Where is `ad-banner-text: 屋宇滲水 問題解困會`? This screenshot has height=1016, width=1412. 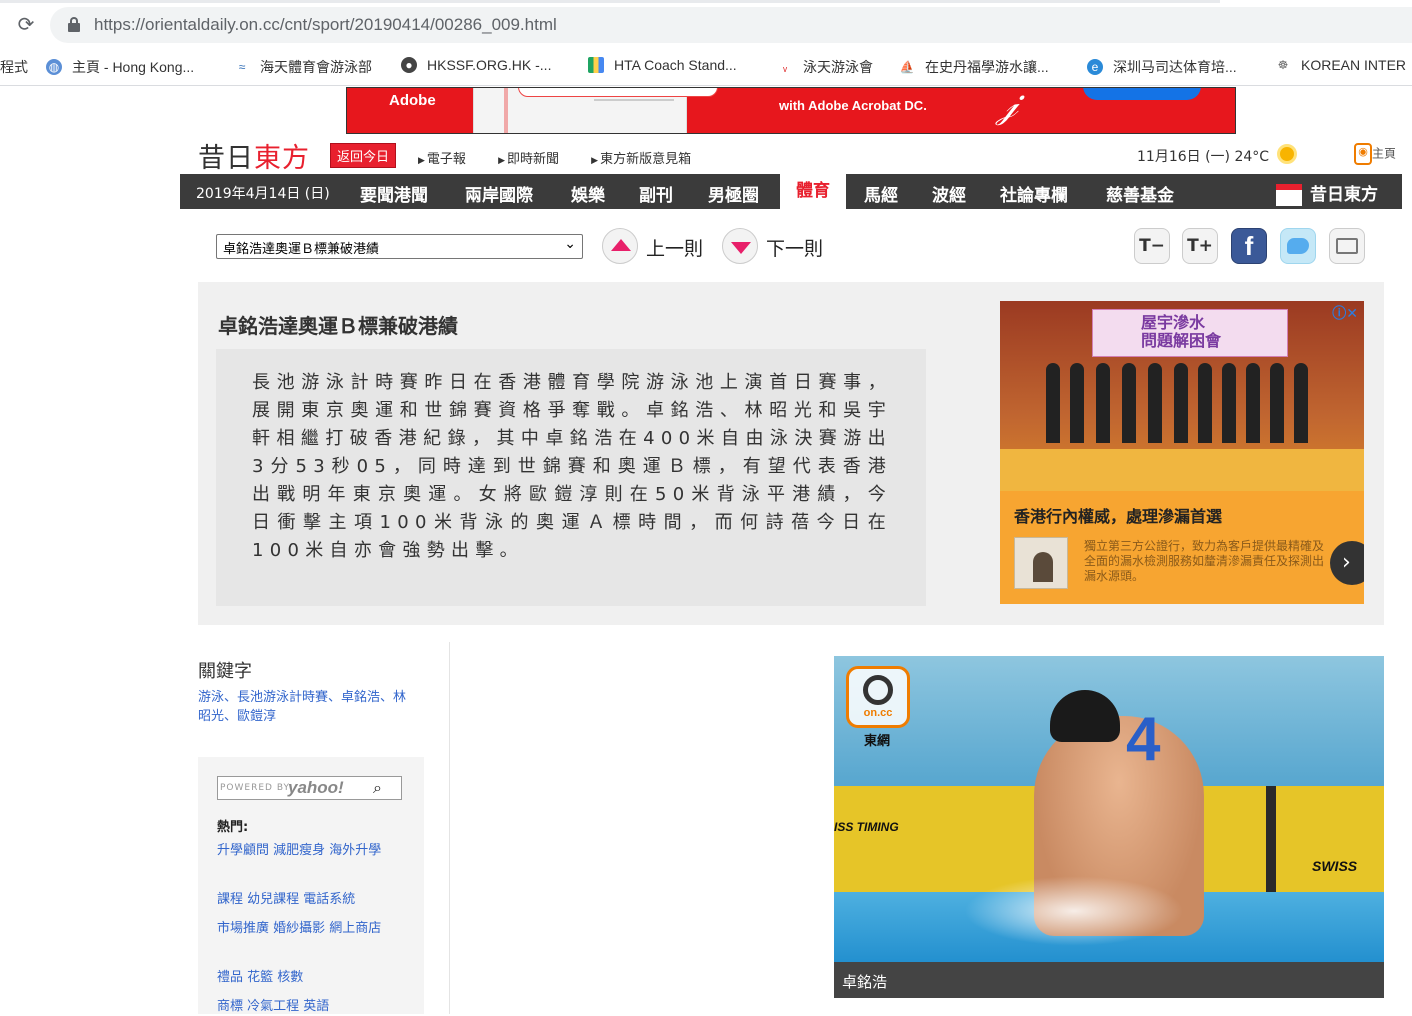 ad-banner-text: 屋宇滲水 問題解困會 is located at coordinates (1181, 331).